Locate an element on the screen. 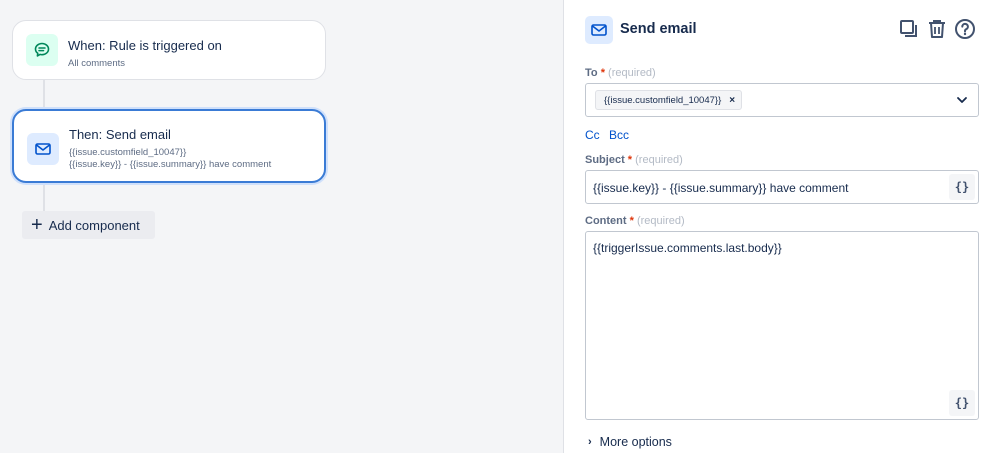  content-value: {{triggerIssue.comments.last.body}} is located at coordinates (687, 248).